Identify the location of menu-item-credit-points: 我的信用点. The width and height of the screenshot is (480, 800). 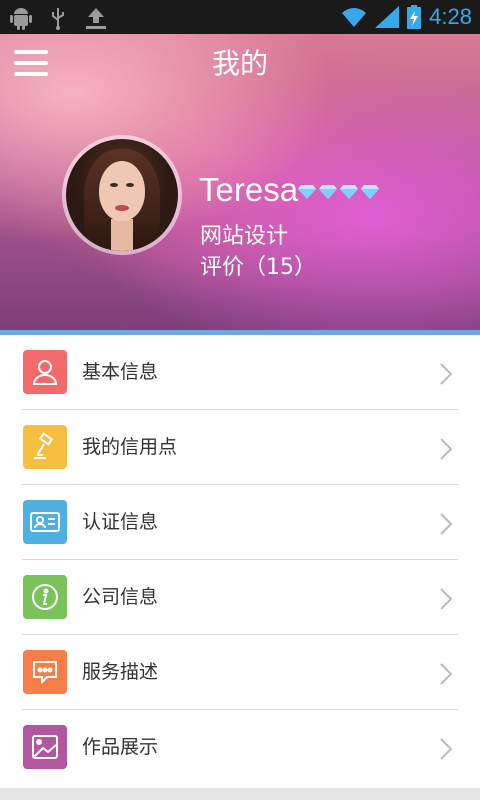
(240, 447).